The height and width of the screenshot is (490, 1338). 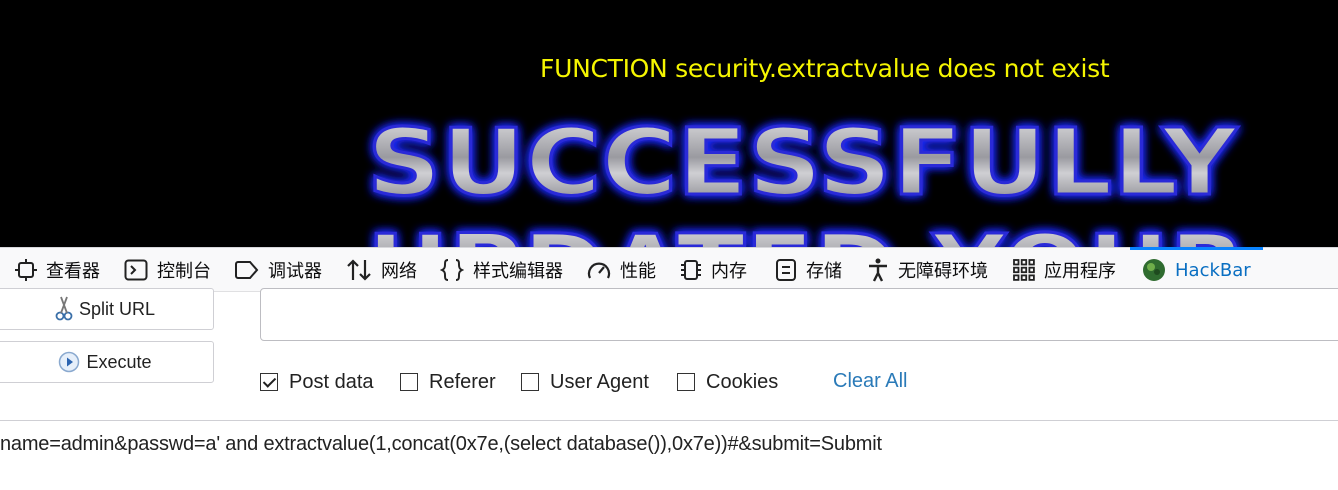 What do you see at coordinates (452, 270) in the screenshot?
I see `braces-icon` at bounding box center [452, 270].